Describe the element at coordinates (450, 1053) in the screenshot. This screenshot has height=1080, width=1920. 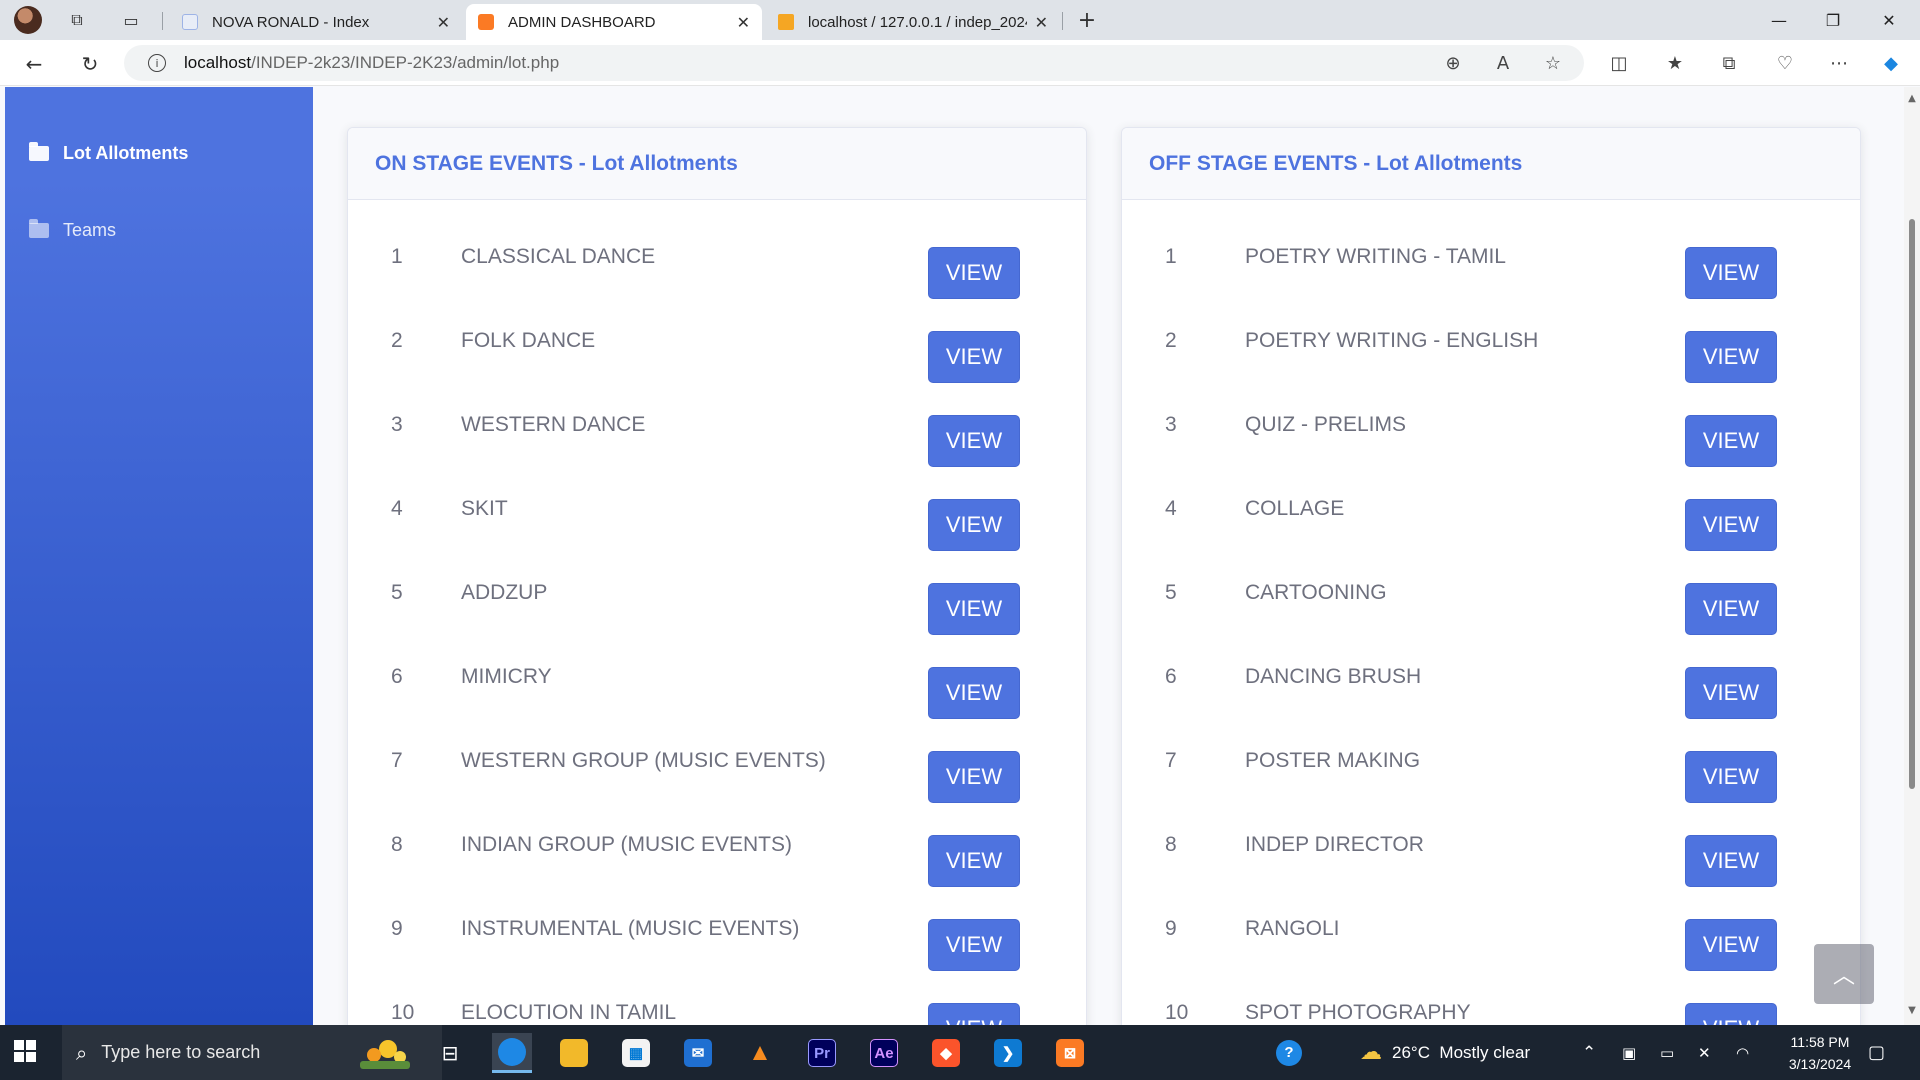
I see `task-view-icon: ⊟` at that location.